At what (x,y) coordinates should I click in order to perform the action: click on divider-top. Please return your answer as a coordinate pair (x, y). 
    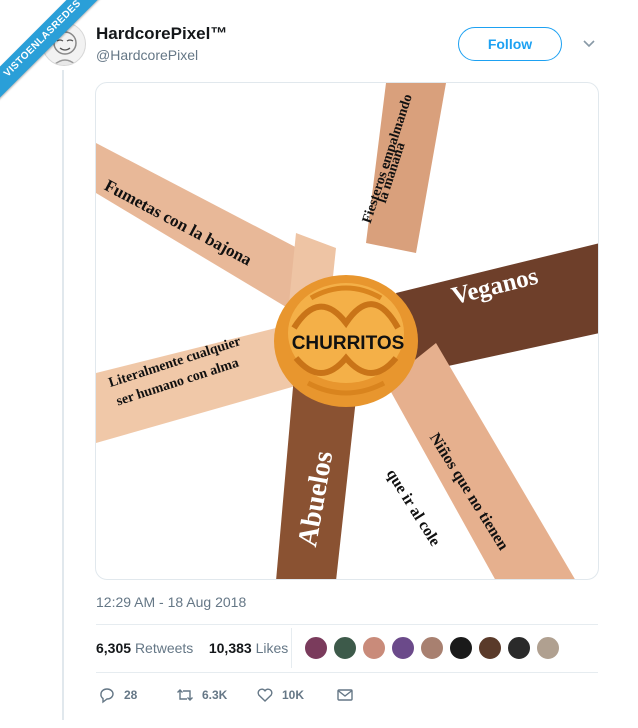
    Looking at the image, I should click on (347, 624).